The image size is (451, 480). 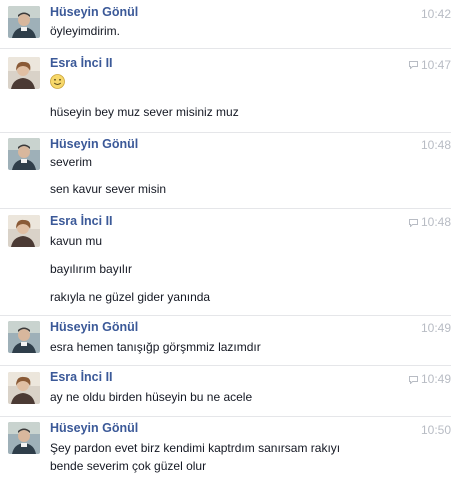 I want to click on message-text: rakıyla ne güzel gider yanında, so click(x=130, y=297).